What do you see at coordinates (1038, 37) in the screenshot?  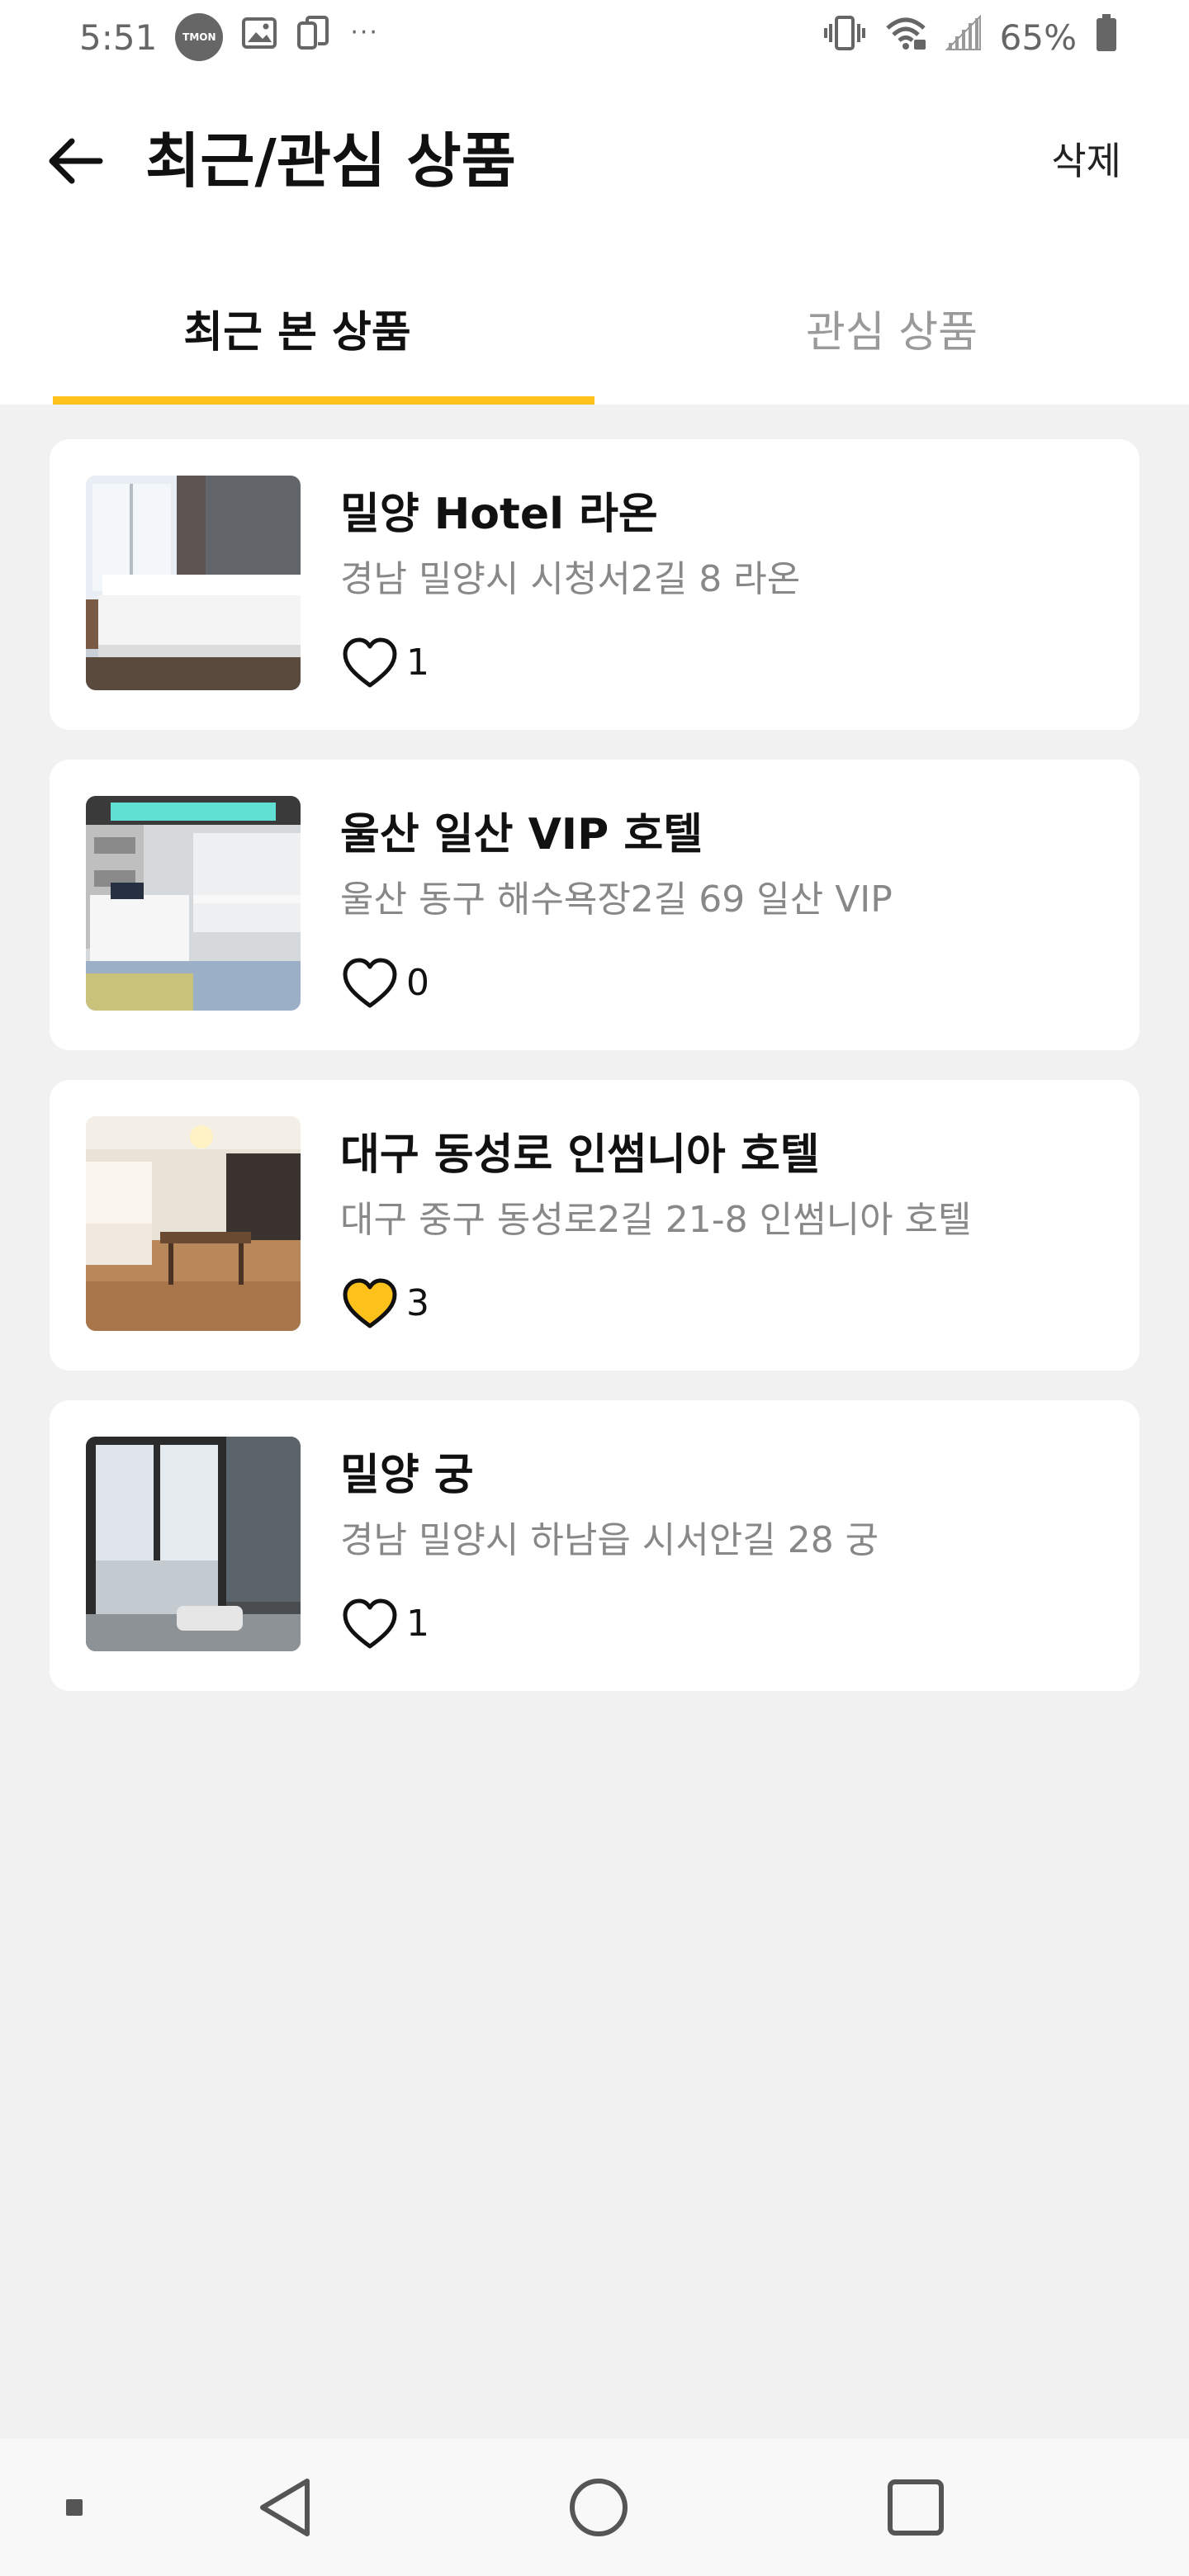 I see `battery-percent: 65%` at bounding box center [1038, 37].